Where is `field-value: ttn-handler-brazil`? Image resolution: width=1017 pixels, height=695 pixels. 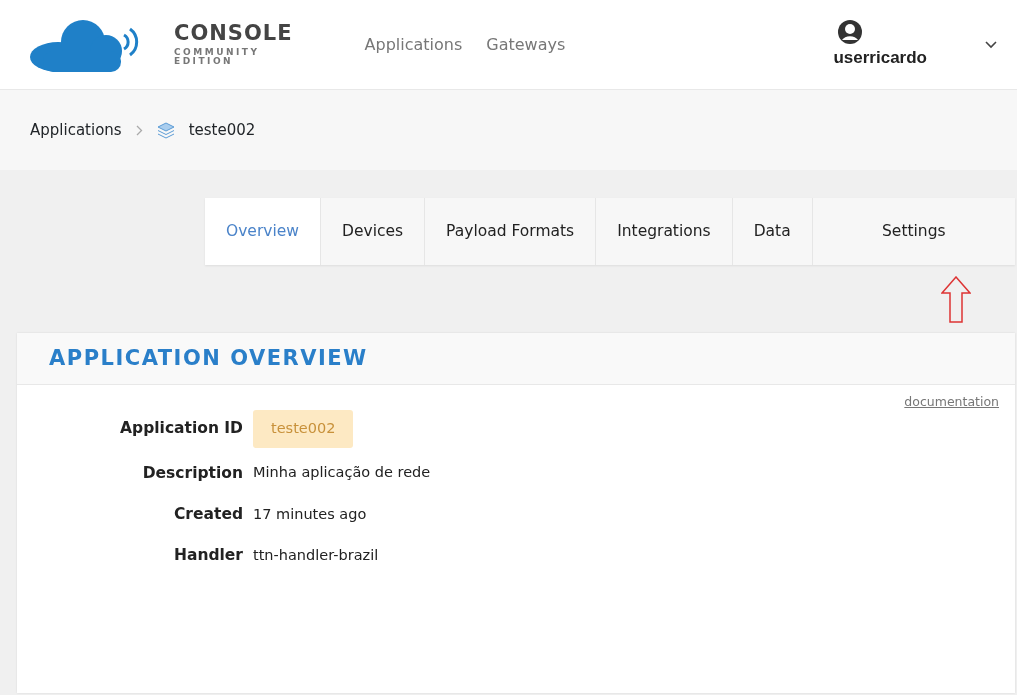 field-value: ttn-handler-brazil is located at coordinates (316, 555).